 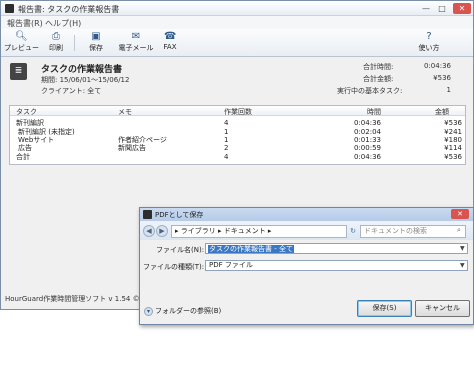 I want to click on browse-folders-label: フォルダーの参照(B), so click(x=188, y=311).